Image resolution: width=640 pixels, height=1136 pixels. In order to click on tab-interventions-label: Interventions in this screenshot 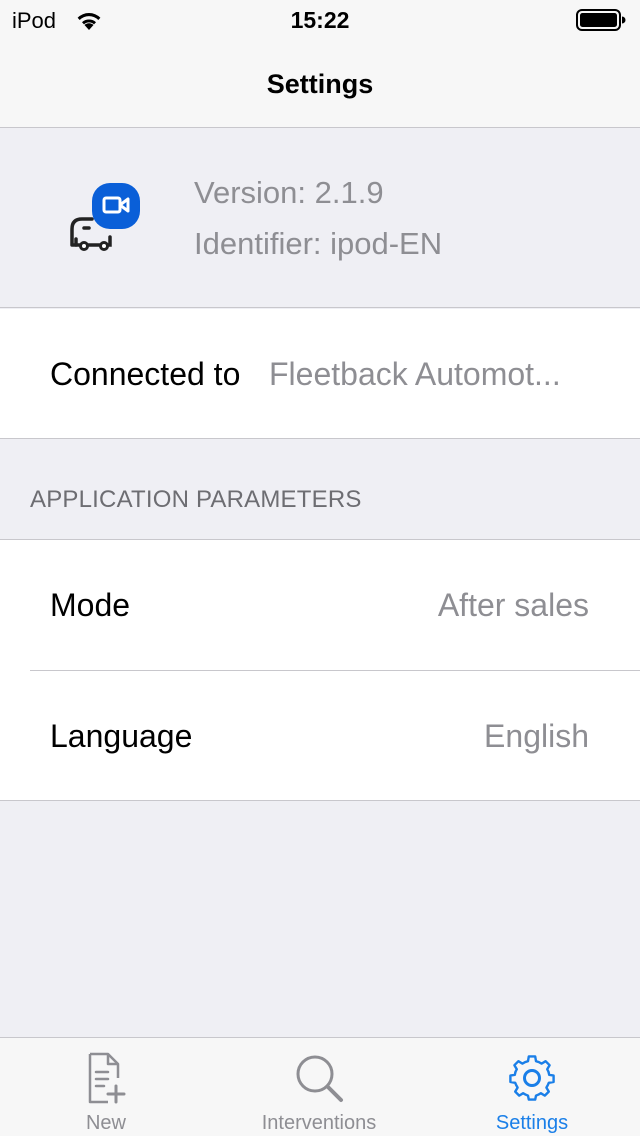, I will do `click(319, 1123)`.